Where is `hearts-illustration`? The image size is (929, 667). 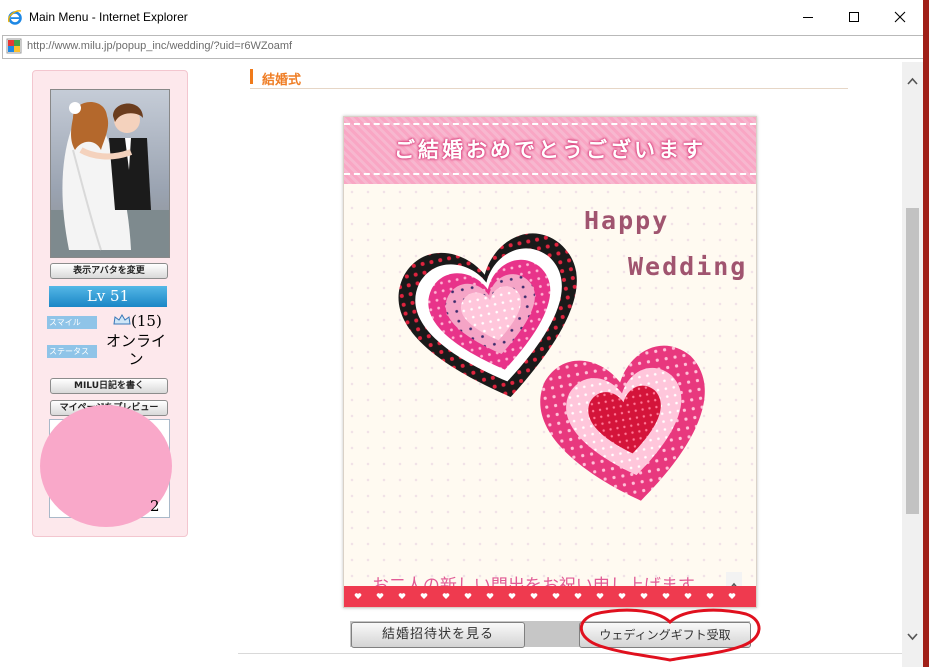
hearts-illustration is located at coordinates (551, 367).